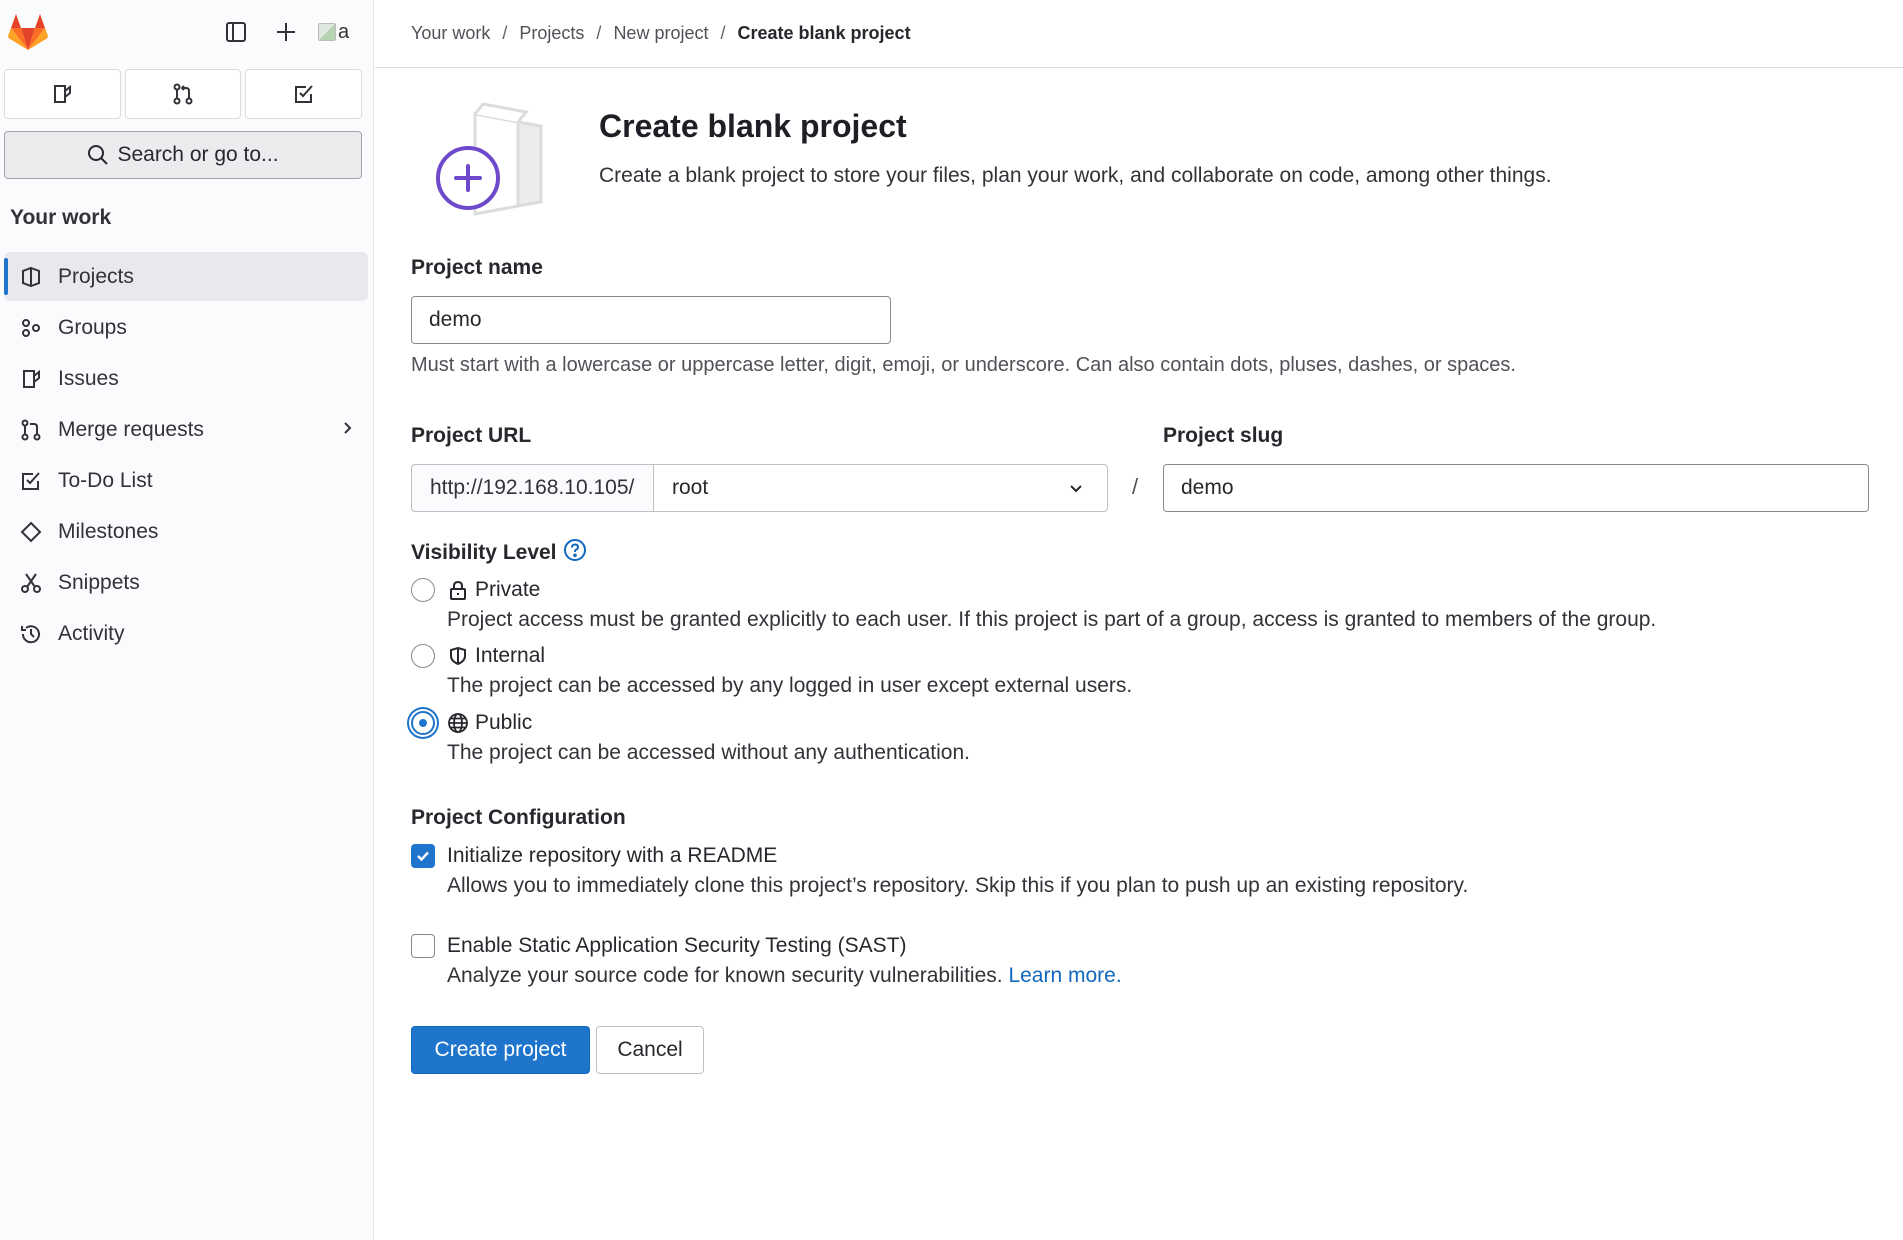 This screenshot has width=1903, height=1240. Describe the element at coordinates (423, 723) in the screenshot. I see `visibility-radio-public` at that location.